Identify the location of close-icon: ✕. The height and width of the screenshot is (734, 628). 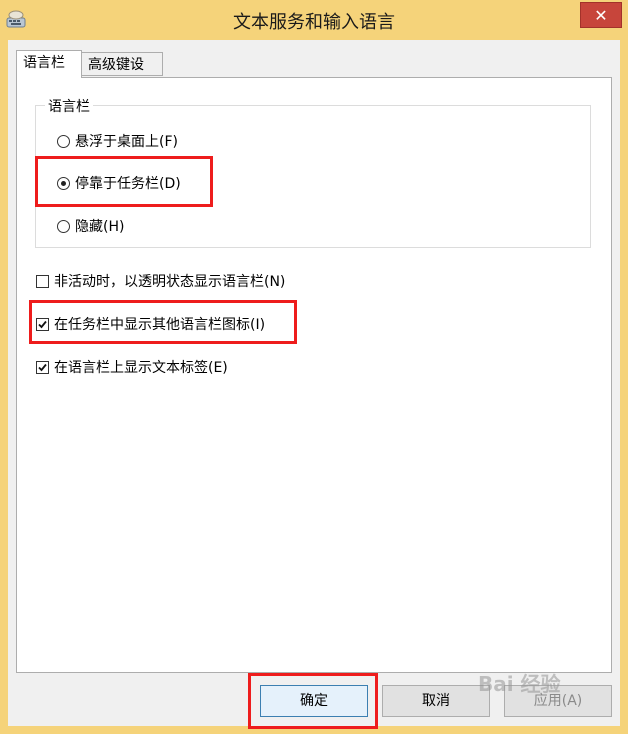
(601, 15).